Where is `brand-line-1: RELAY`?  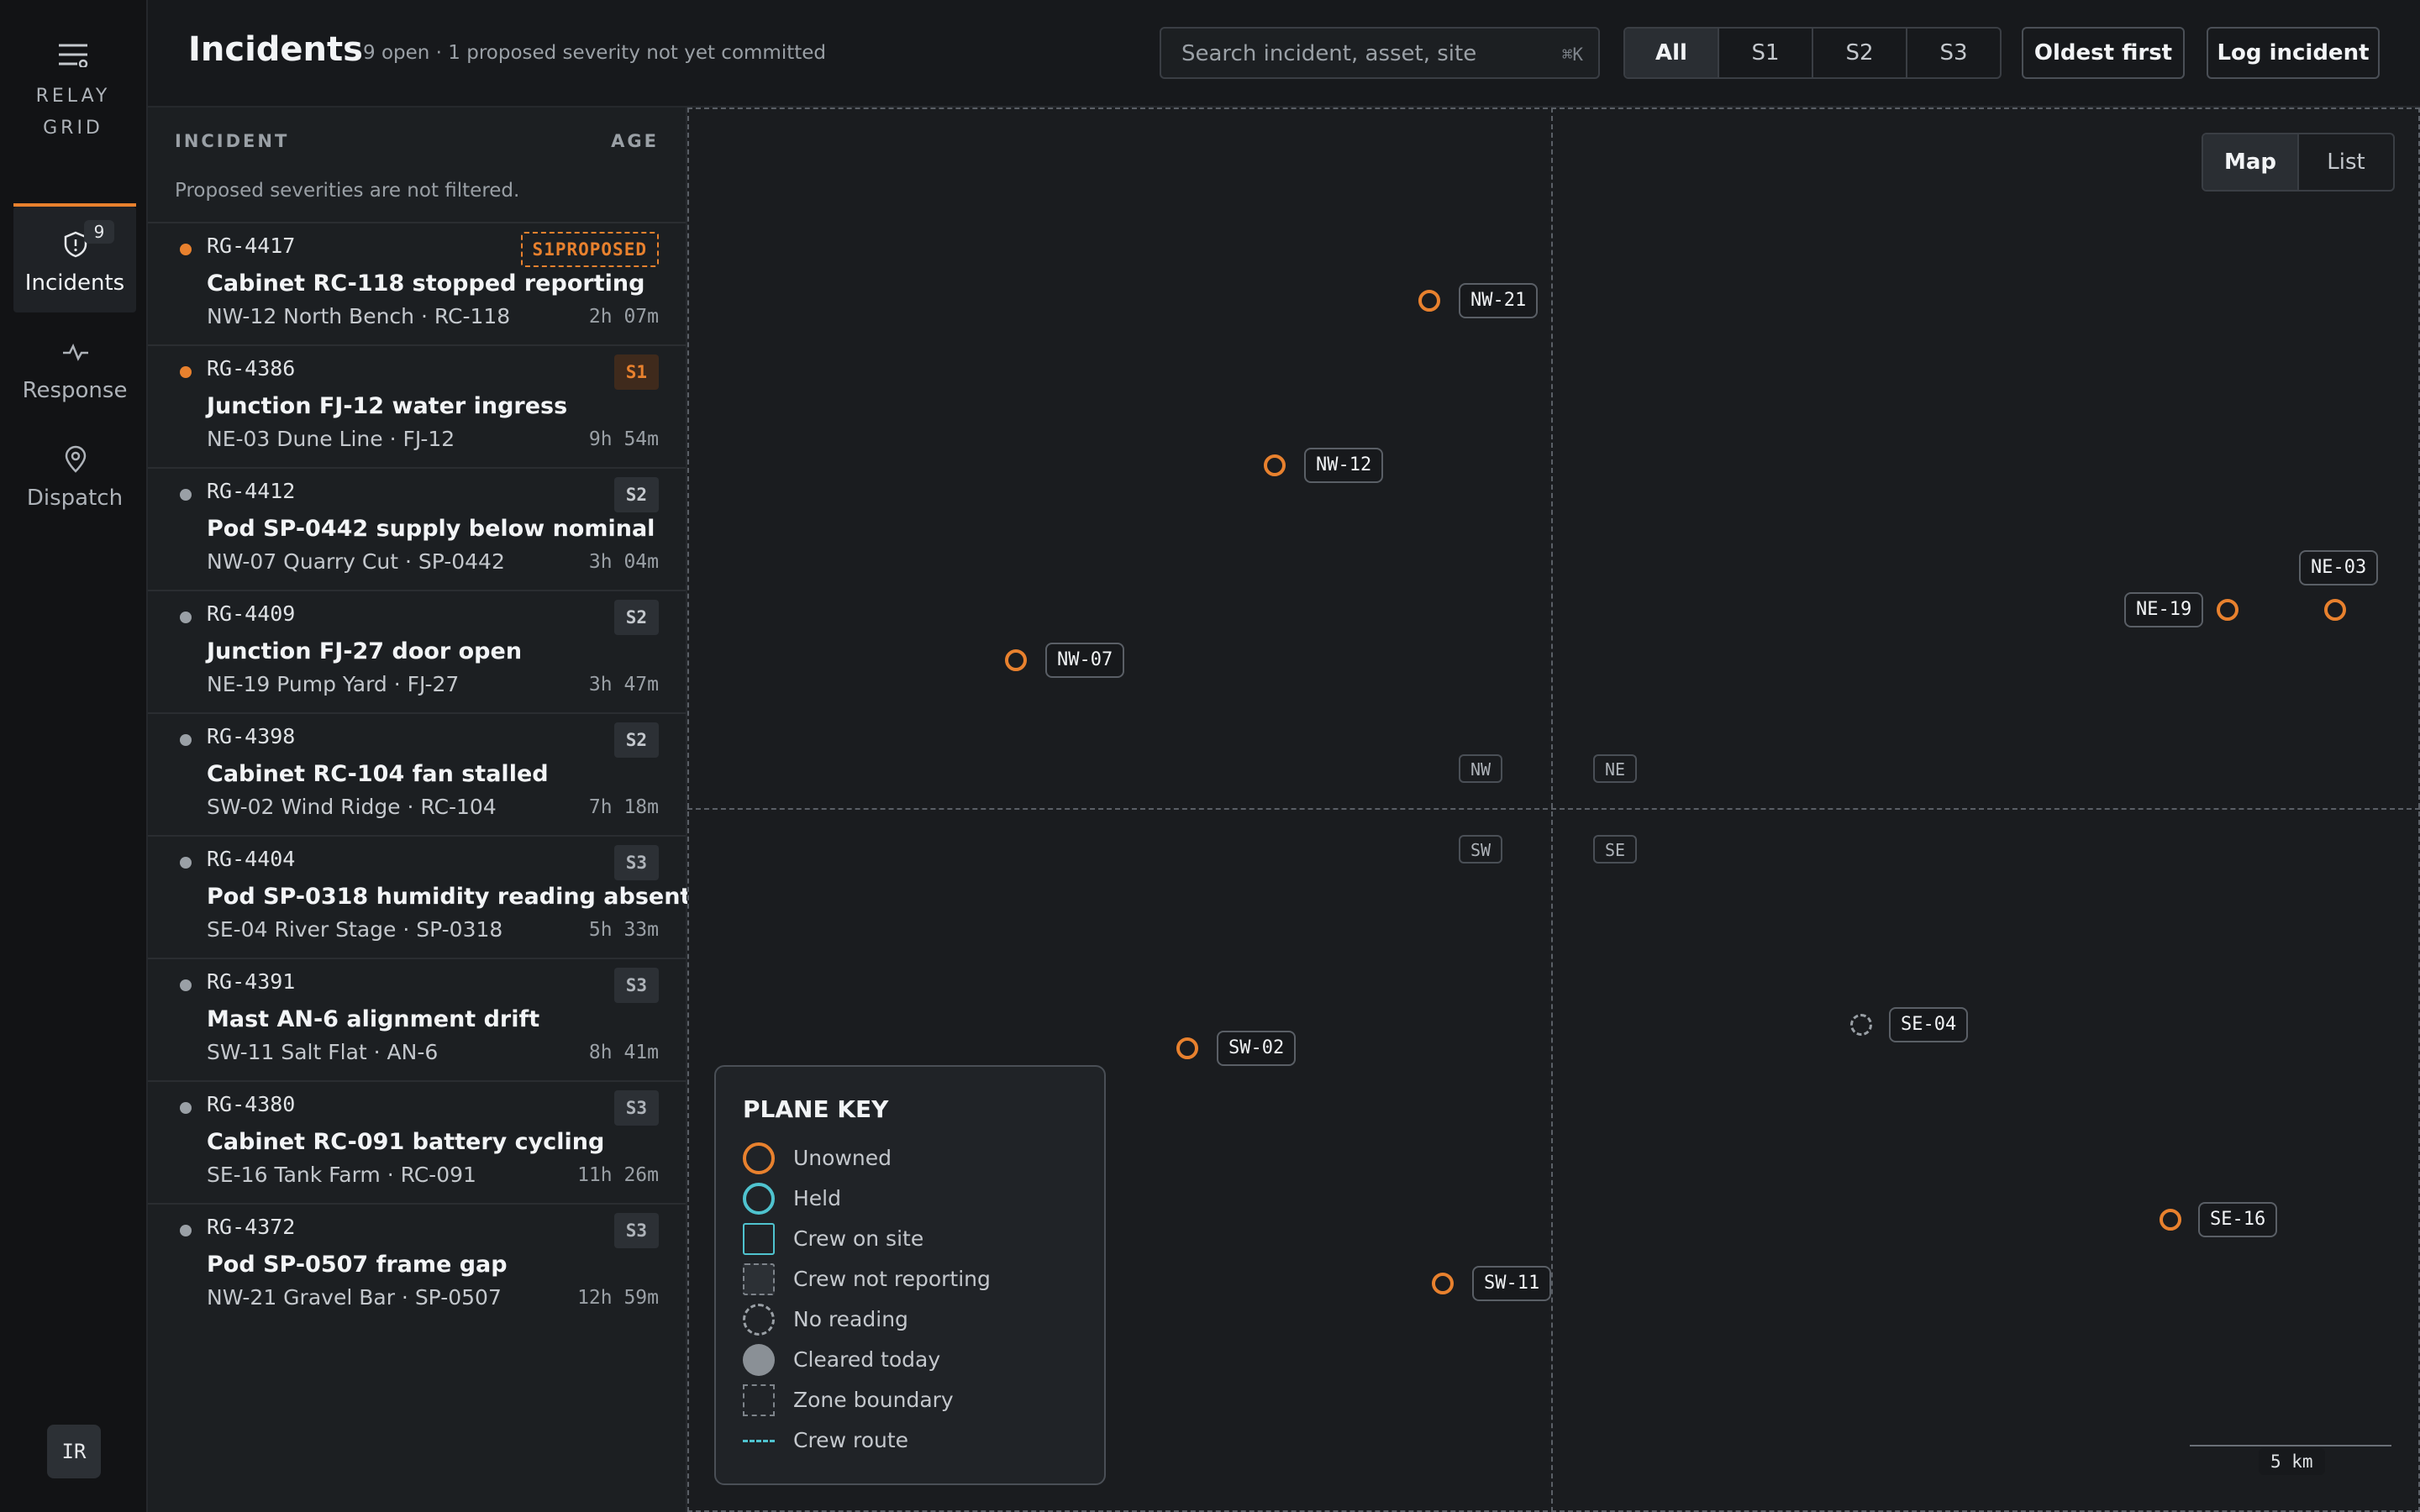 brand-line-1: RELAY is located at coordinates (73, 96).